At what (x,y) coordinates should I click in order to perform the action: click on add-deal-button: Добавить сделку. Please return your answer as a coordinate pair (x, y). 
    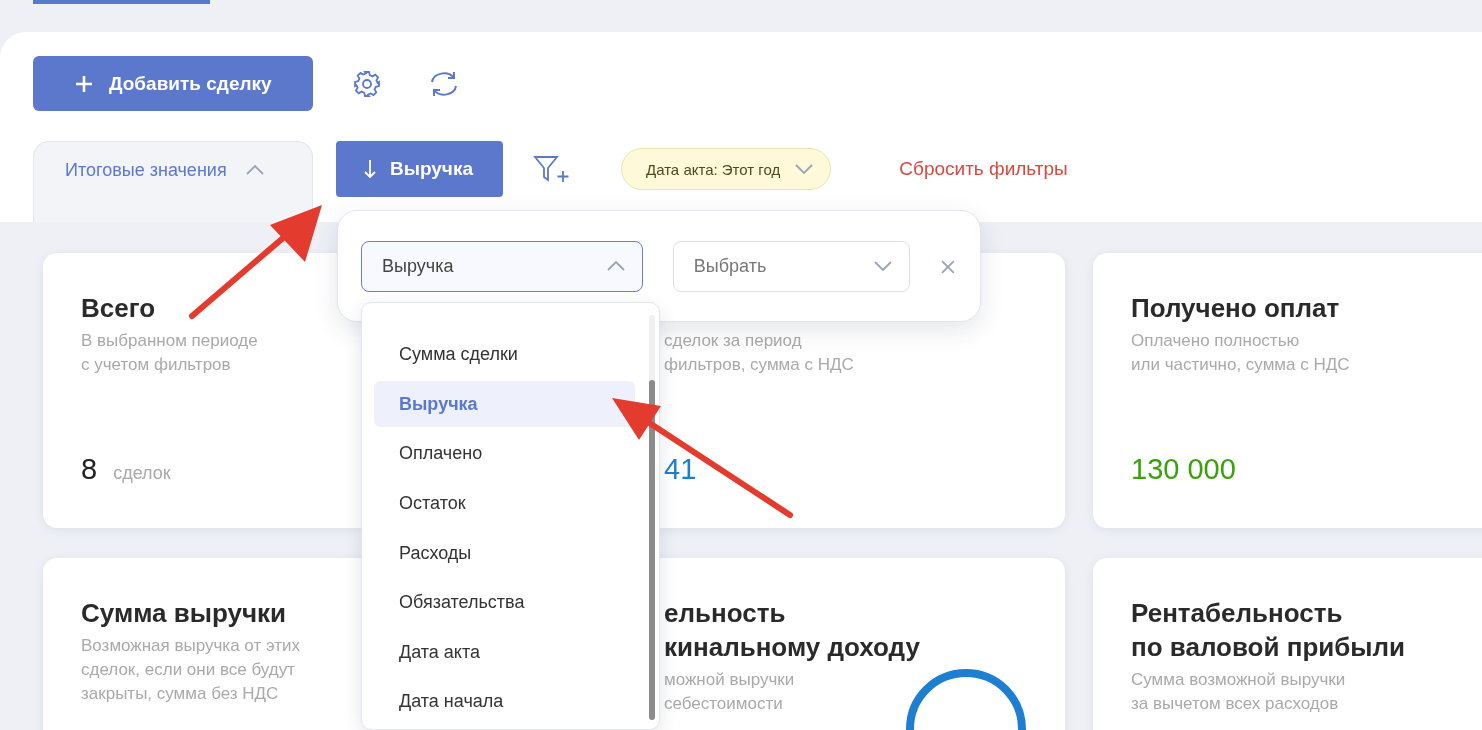
    Looking at the image, I should click on (173, 83).